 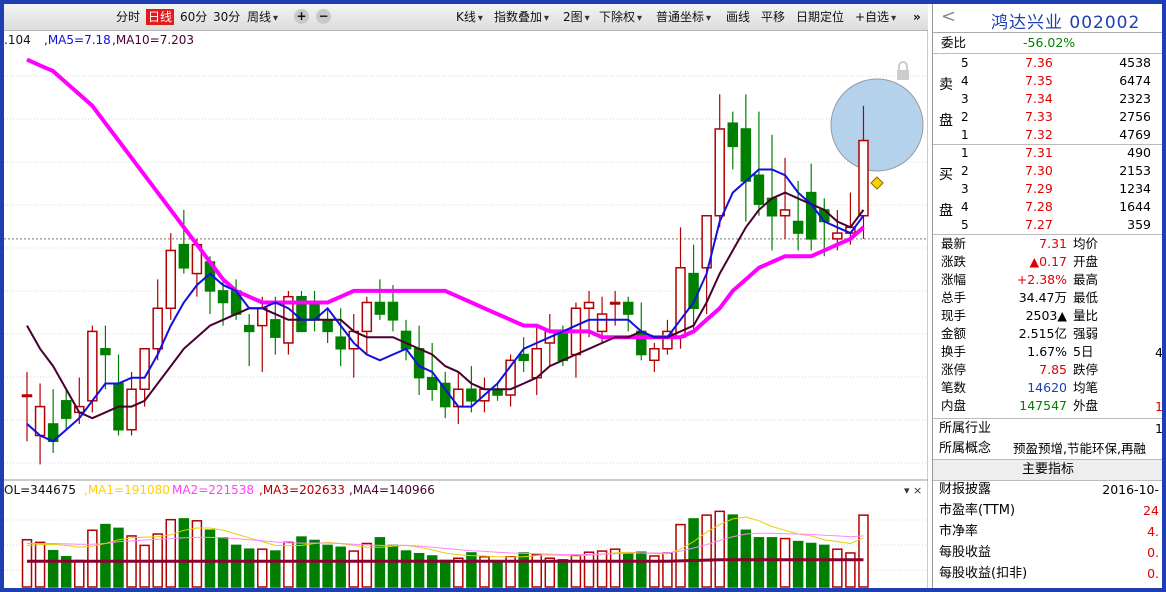 I want to click on kline-dropdown: K线, so click(x=469, y=17).